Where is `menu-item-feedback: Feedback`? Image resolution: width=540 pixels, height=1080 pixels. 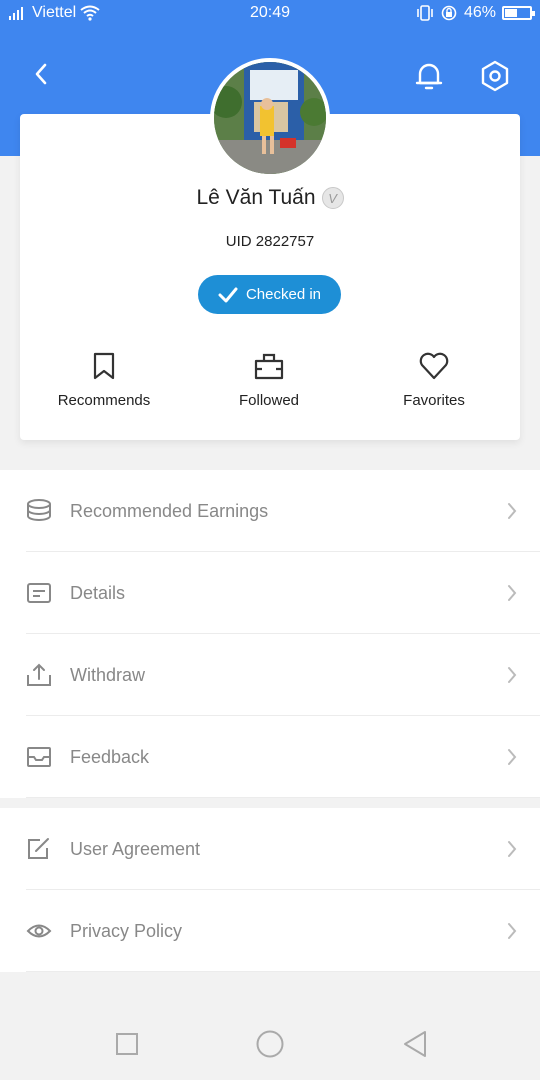 menu-item-feedback: Feedback is located at coordinates (270, 757).